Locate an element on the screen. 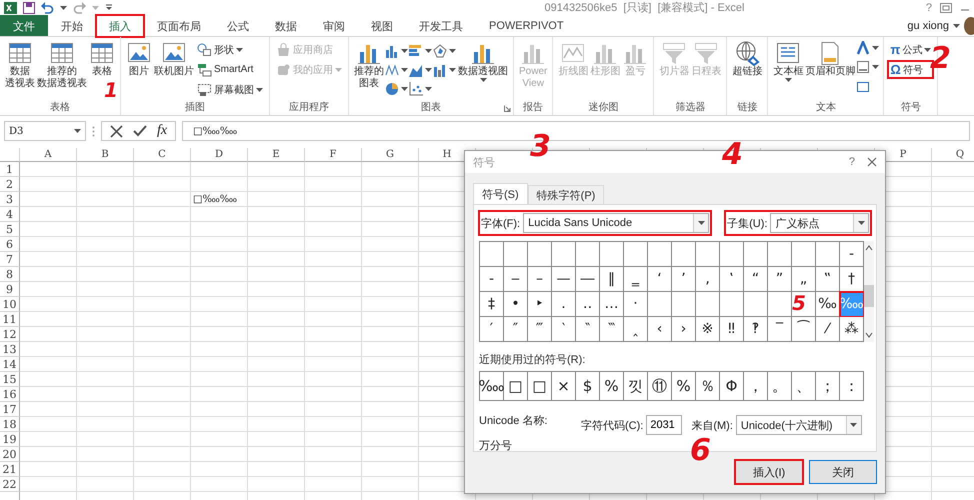 The height and width of the screenshot is (500, 974). font-label: 字体(F): is located at coordinates (500, 223).